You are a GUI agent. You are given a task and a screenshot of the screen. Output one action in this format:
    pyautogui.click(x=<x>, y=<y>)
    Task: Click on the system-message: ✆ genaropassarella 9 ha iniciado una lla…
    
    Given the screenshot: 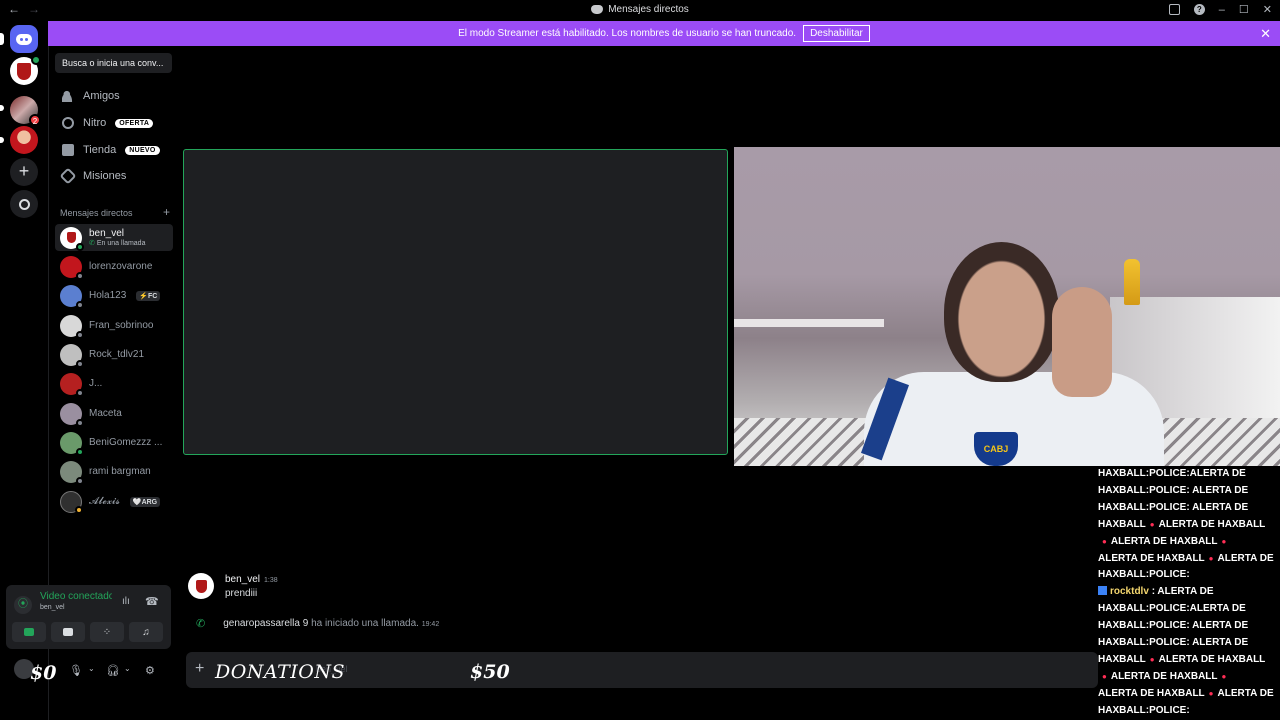 What is the action you would take?
    pyautogui.click(x=318, y=624)
    